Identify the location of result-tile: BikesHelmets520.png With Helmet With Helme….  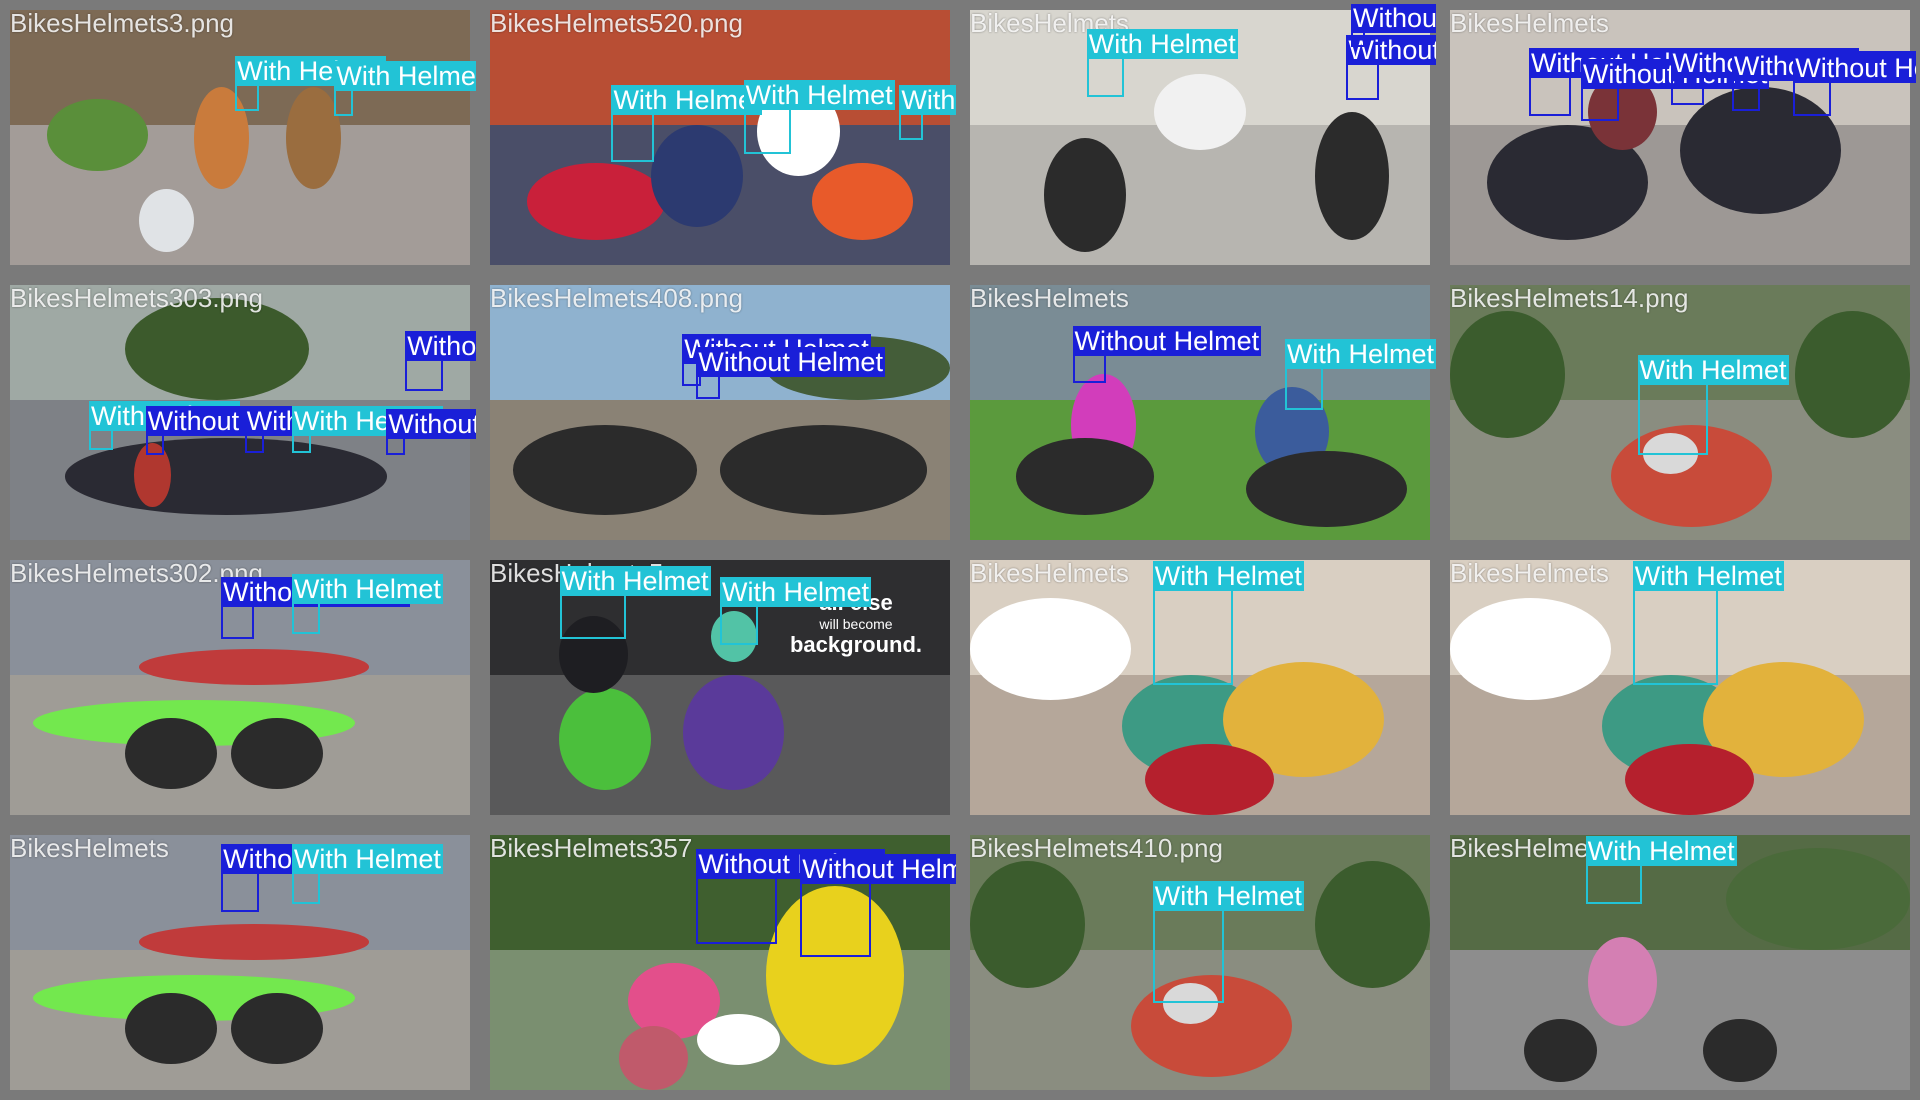
(720, 137).